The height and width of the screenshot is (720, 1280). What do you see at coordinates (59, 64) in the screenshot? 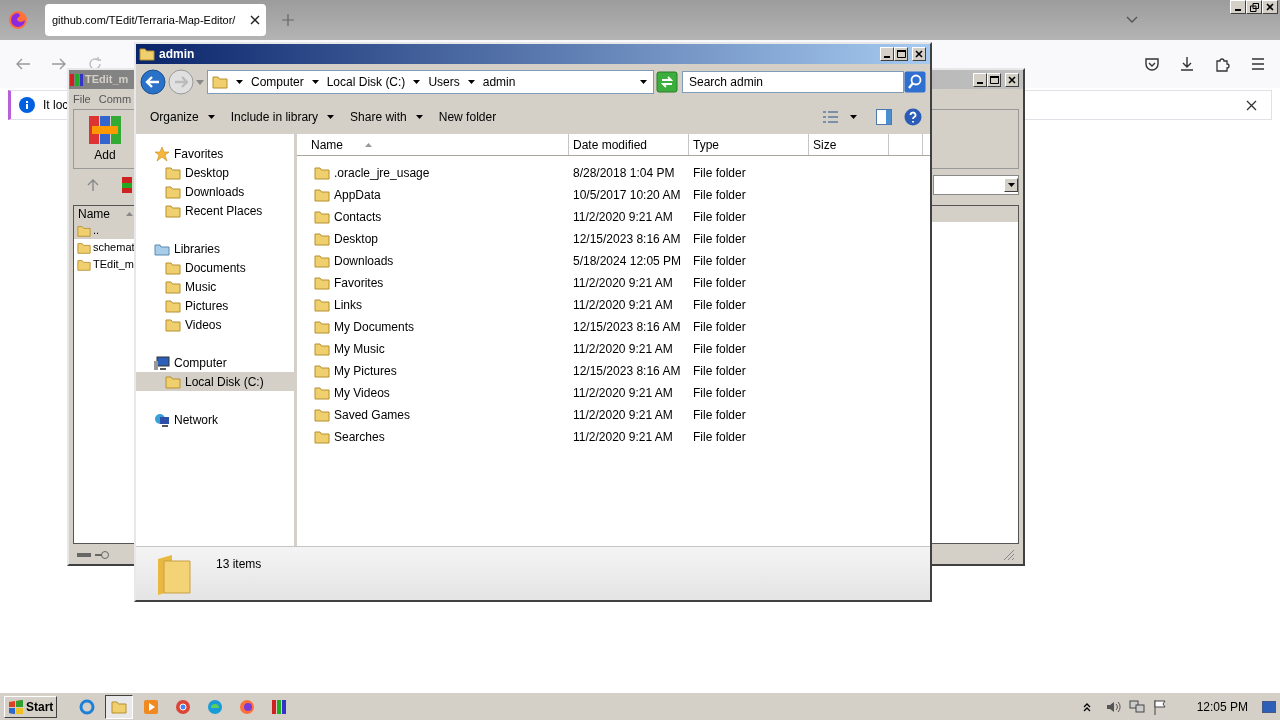
I see `forward-icon` at bounding box center [59, 64].